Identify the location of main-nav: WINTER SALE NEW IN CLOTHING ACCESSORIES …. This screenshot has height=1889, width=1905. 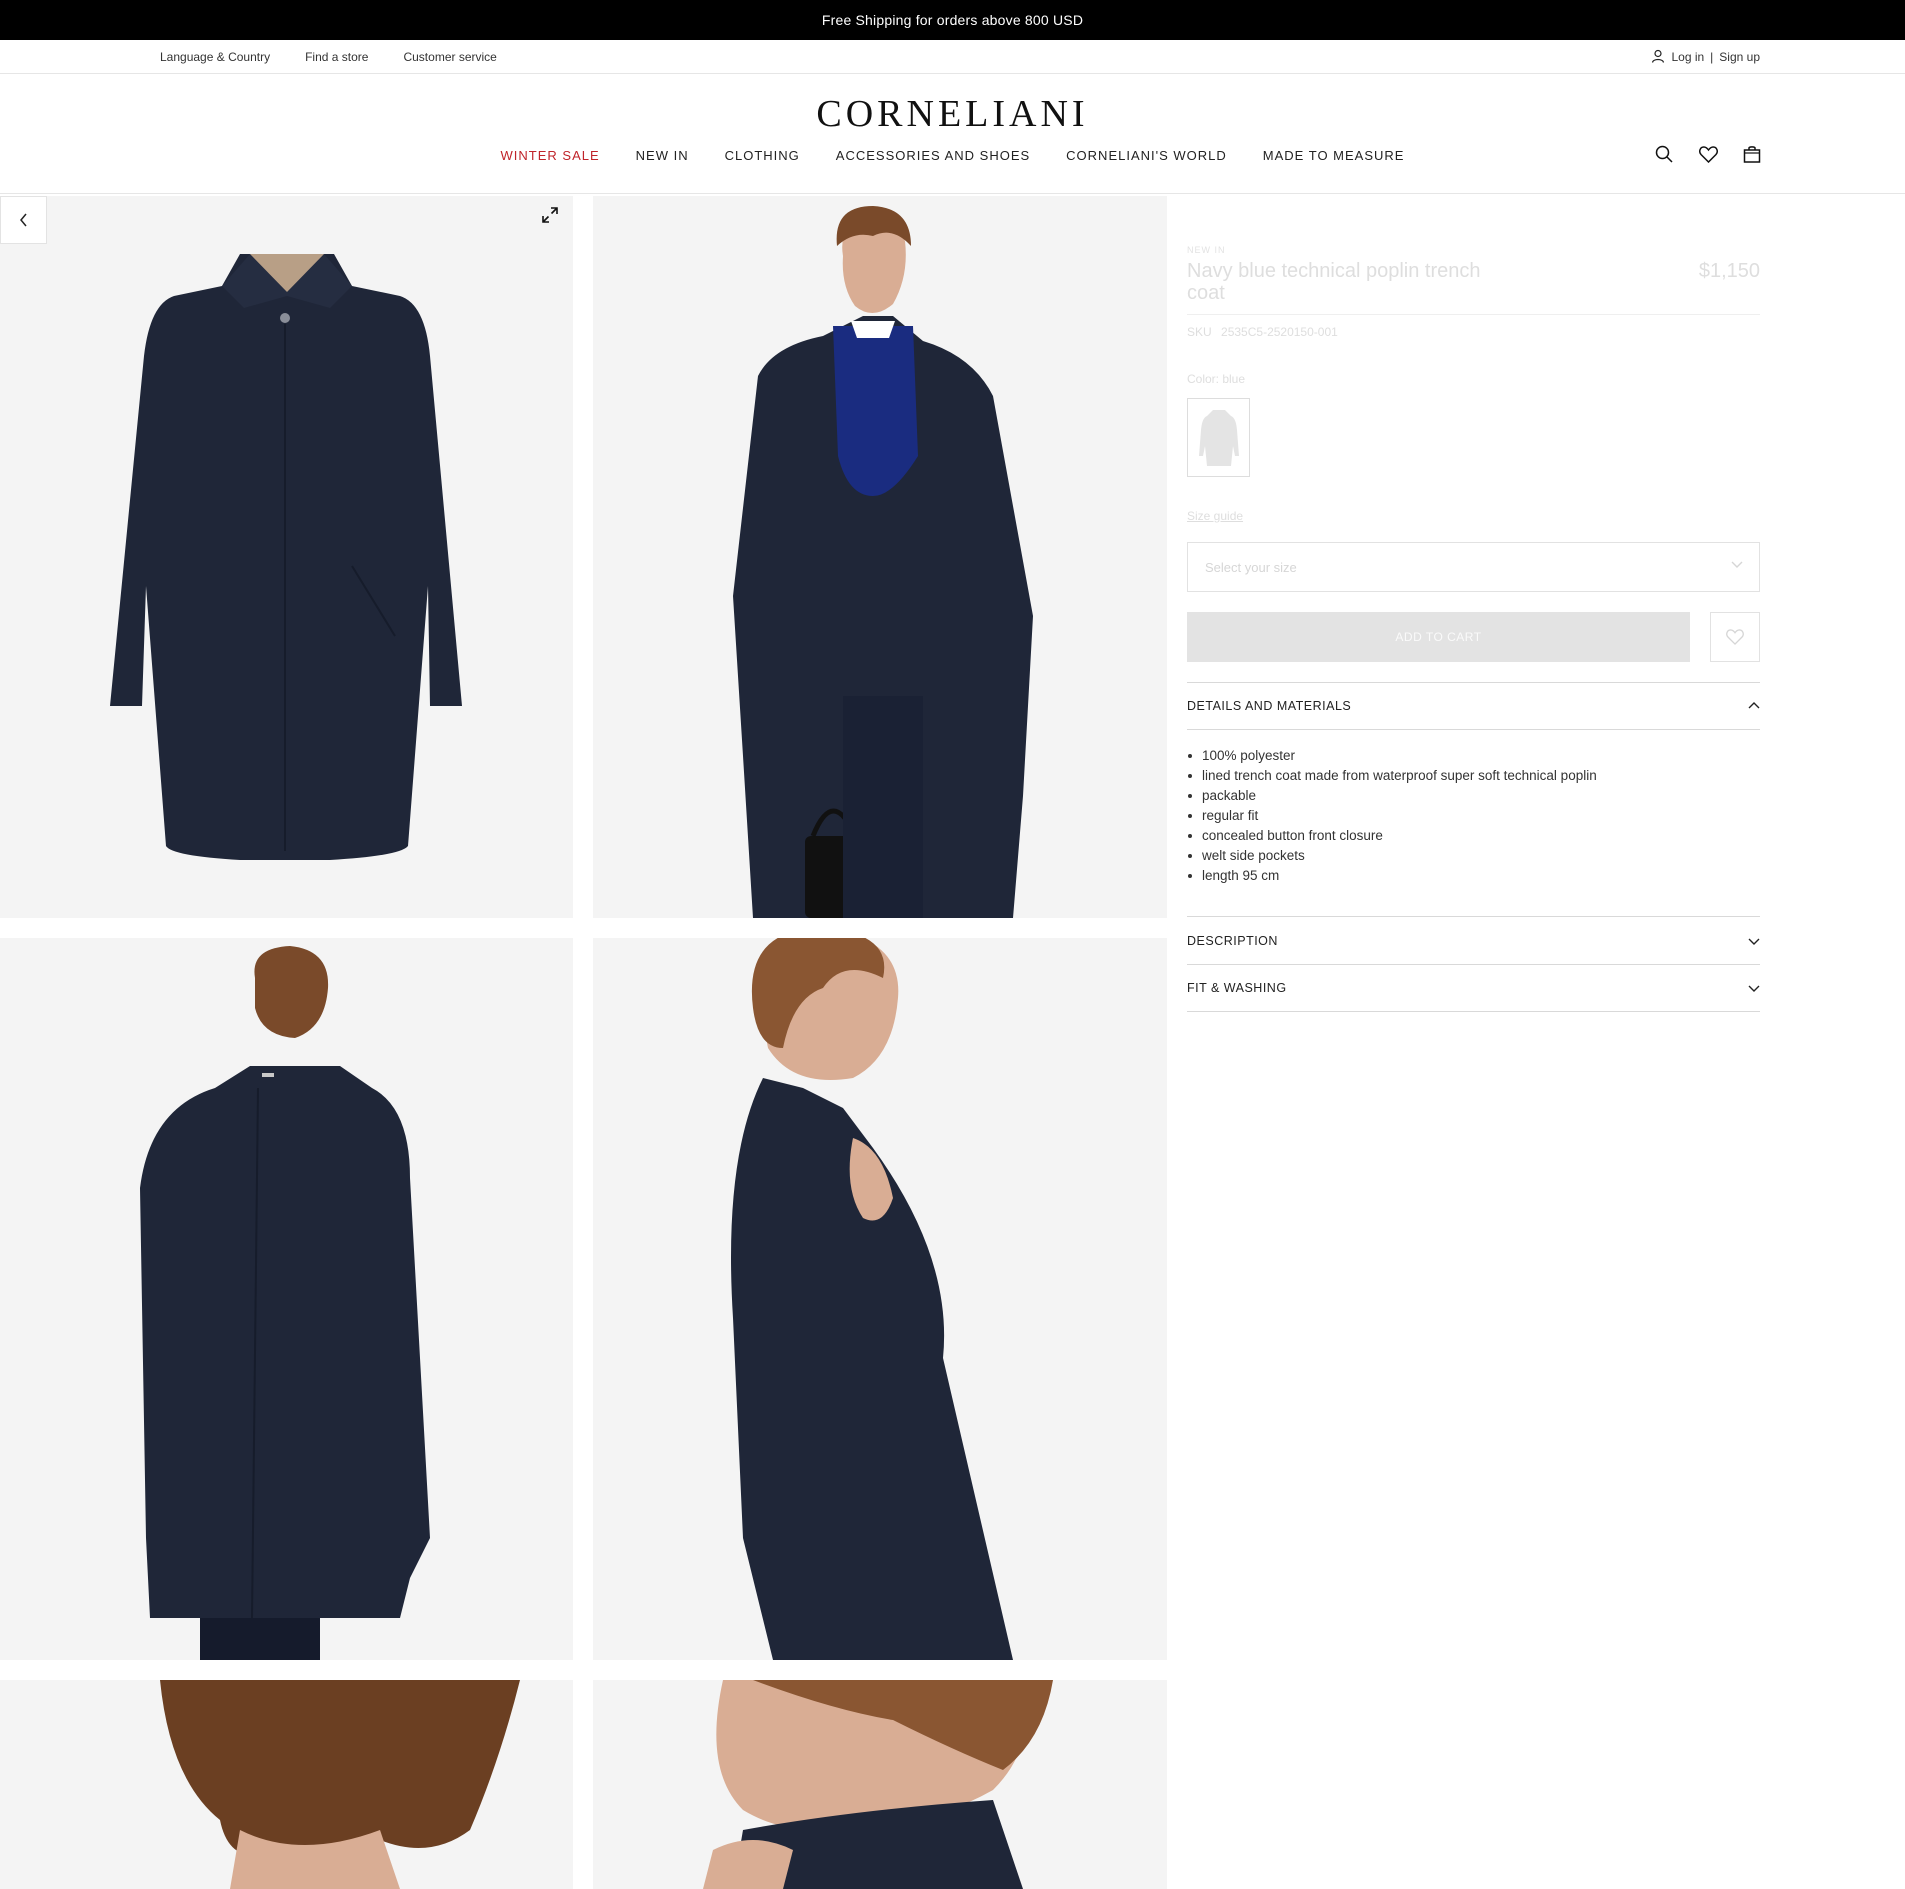
(952, 155).